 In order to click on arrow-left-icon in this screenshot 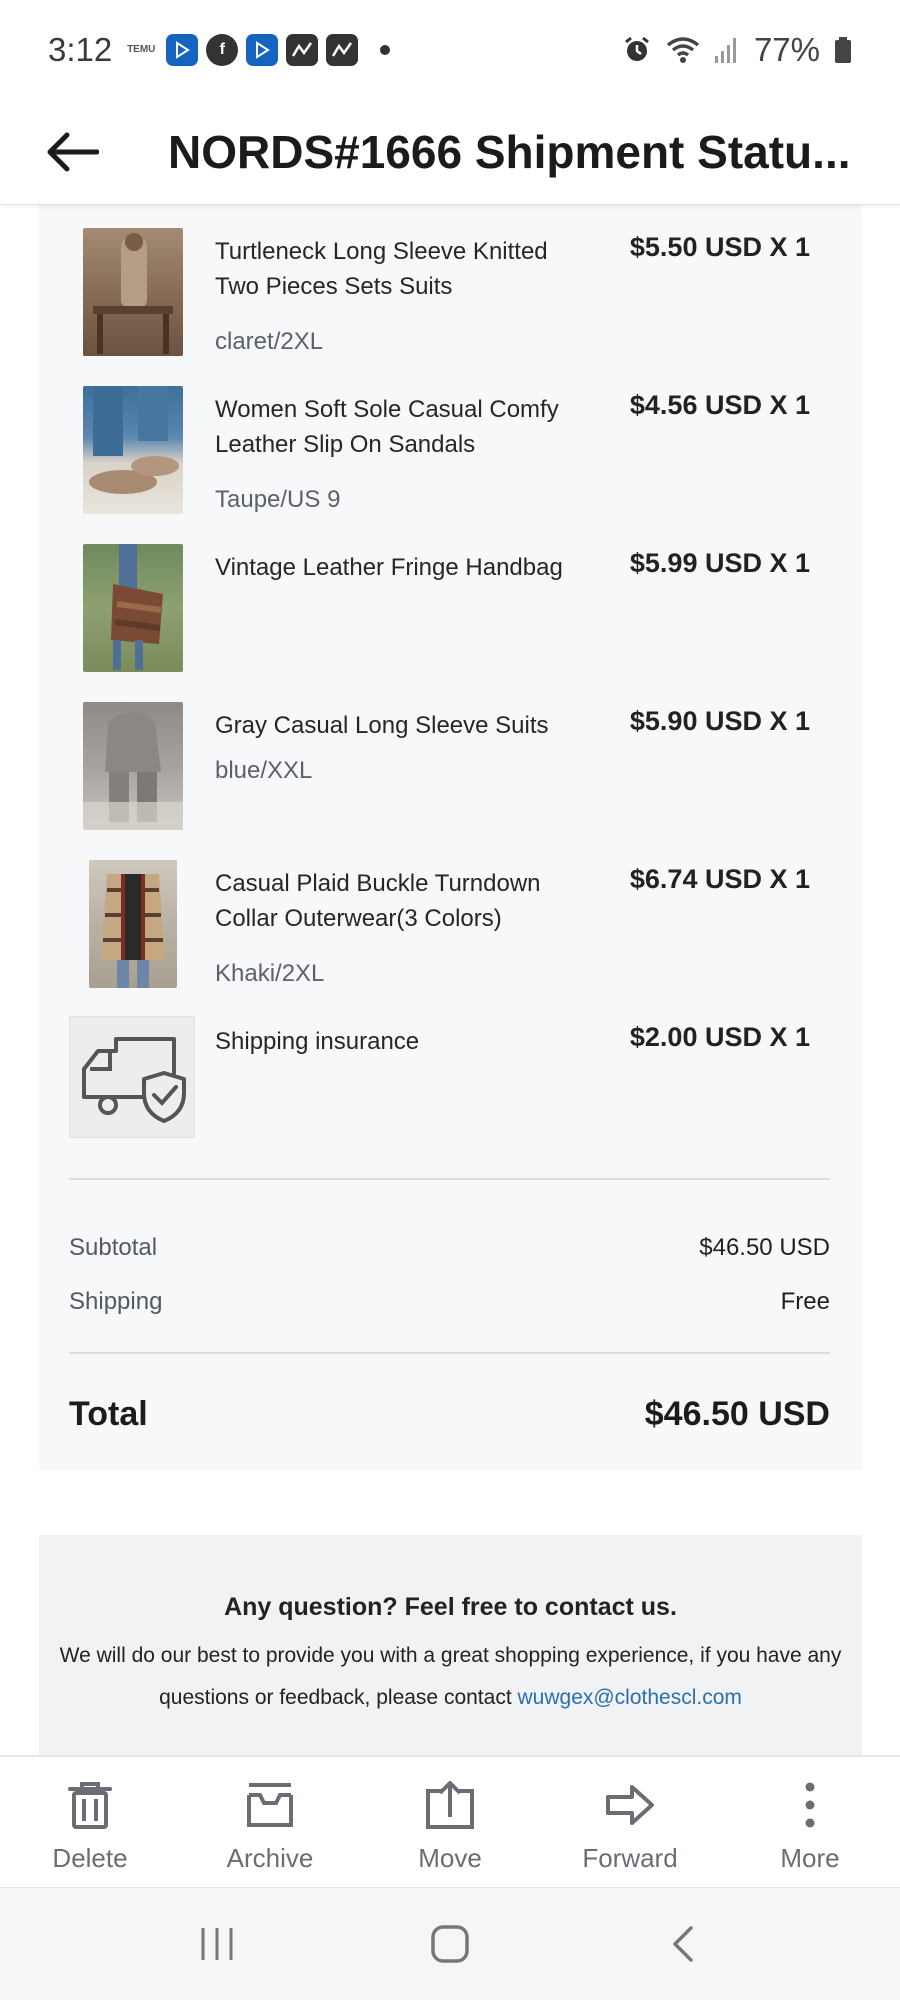, I will do `click(73, 152)`.